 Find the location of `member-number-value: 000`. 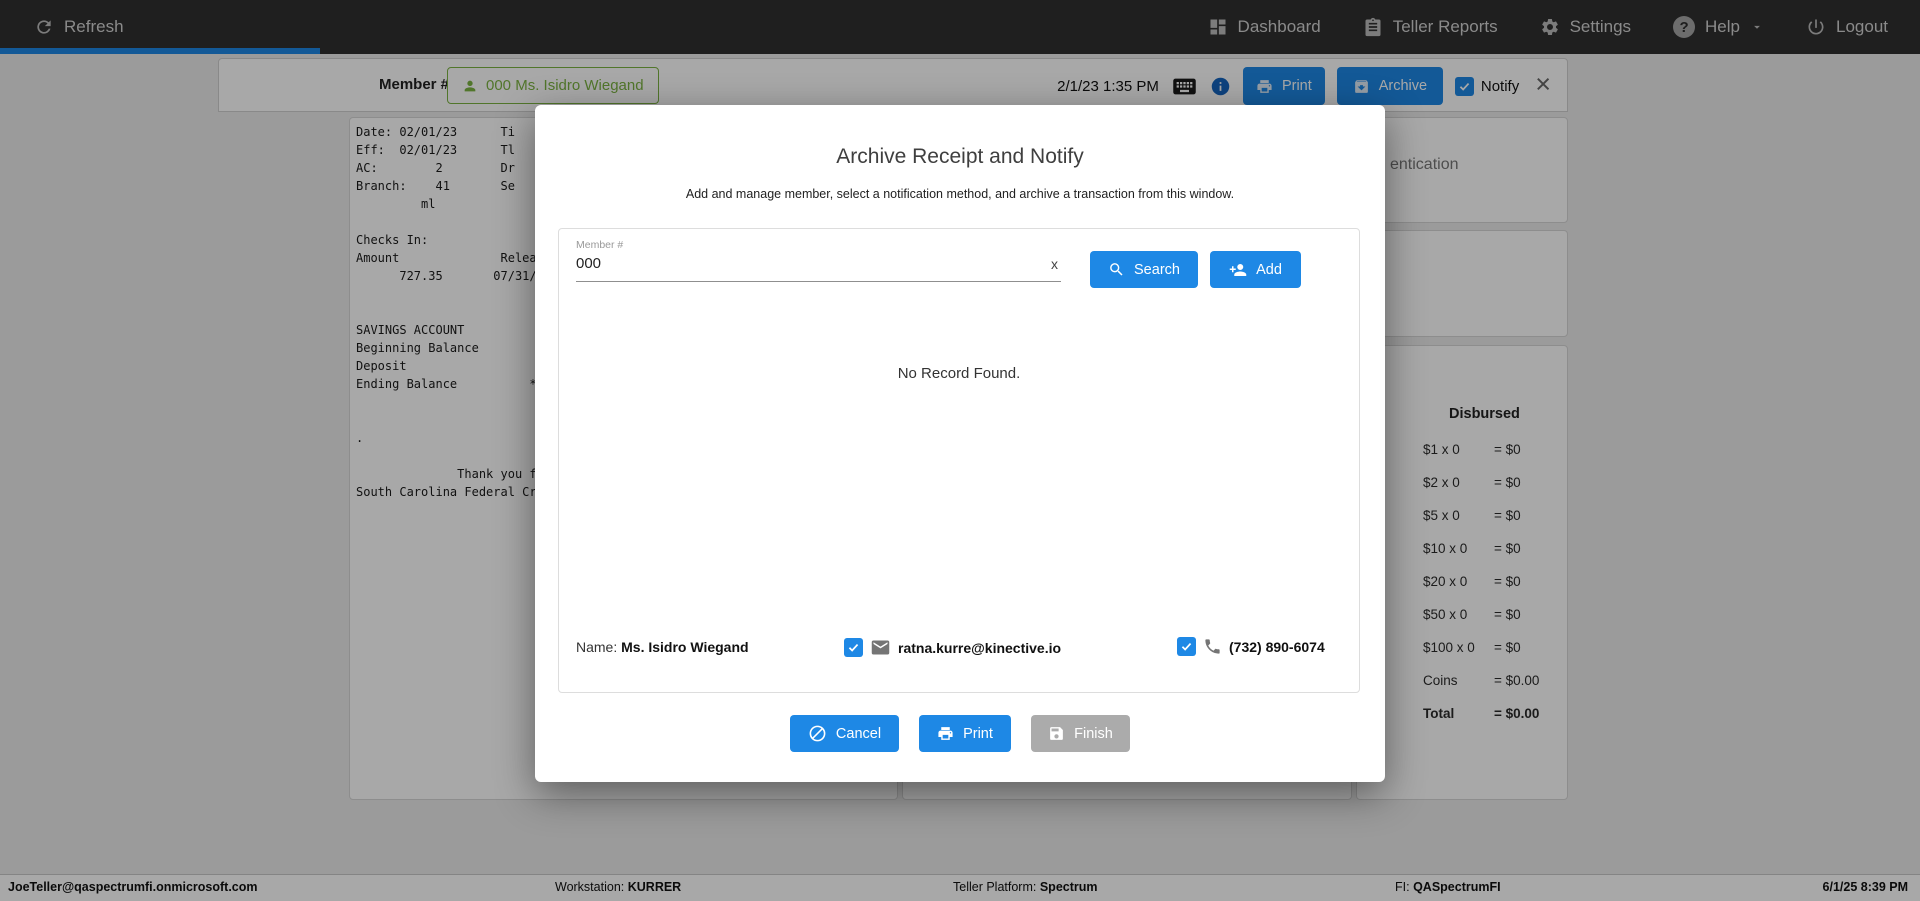

member-number-value: 000 is located at coordinates (589, 263).